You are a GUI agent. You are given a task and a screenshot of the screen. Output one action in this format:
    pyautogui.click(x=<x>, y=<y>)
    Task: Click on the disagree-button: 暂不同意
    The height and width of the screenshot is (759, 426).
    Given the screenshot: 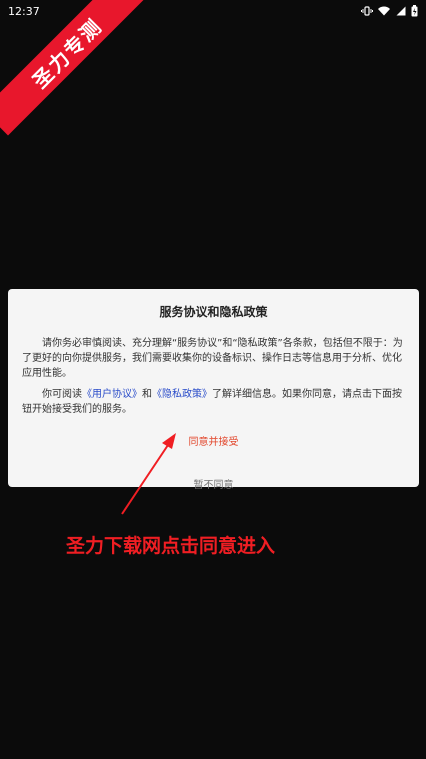 What is the action you would take?
    pyautogui.click(x=214, y=483)
    